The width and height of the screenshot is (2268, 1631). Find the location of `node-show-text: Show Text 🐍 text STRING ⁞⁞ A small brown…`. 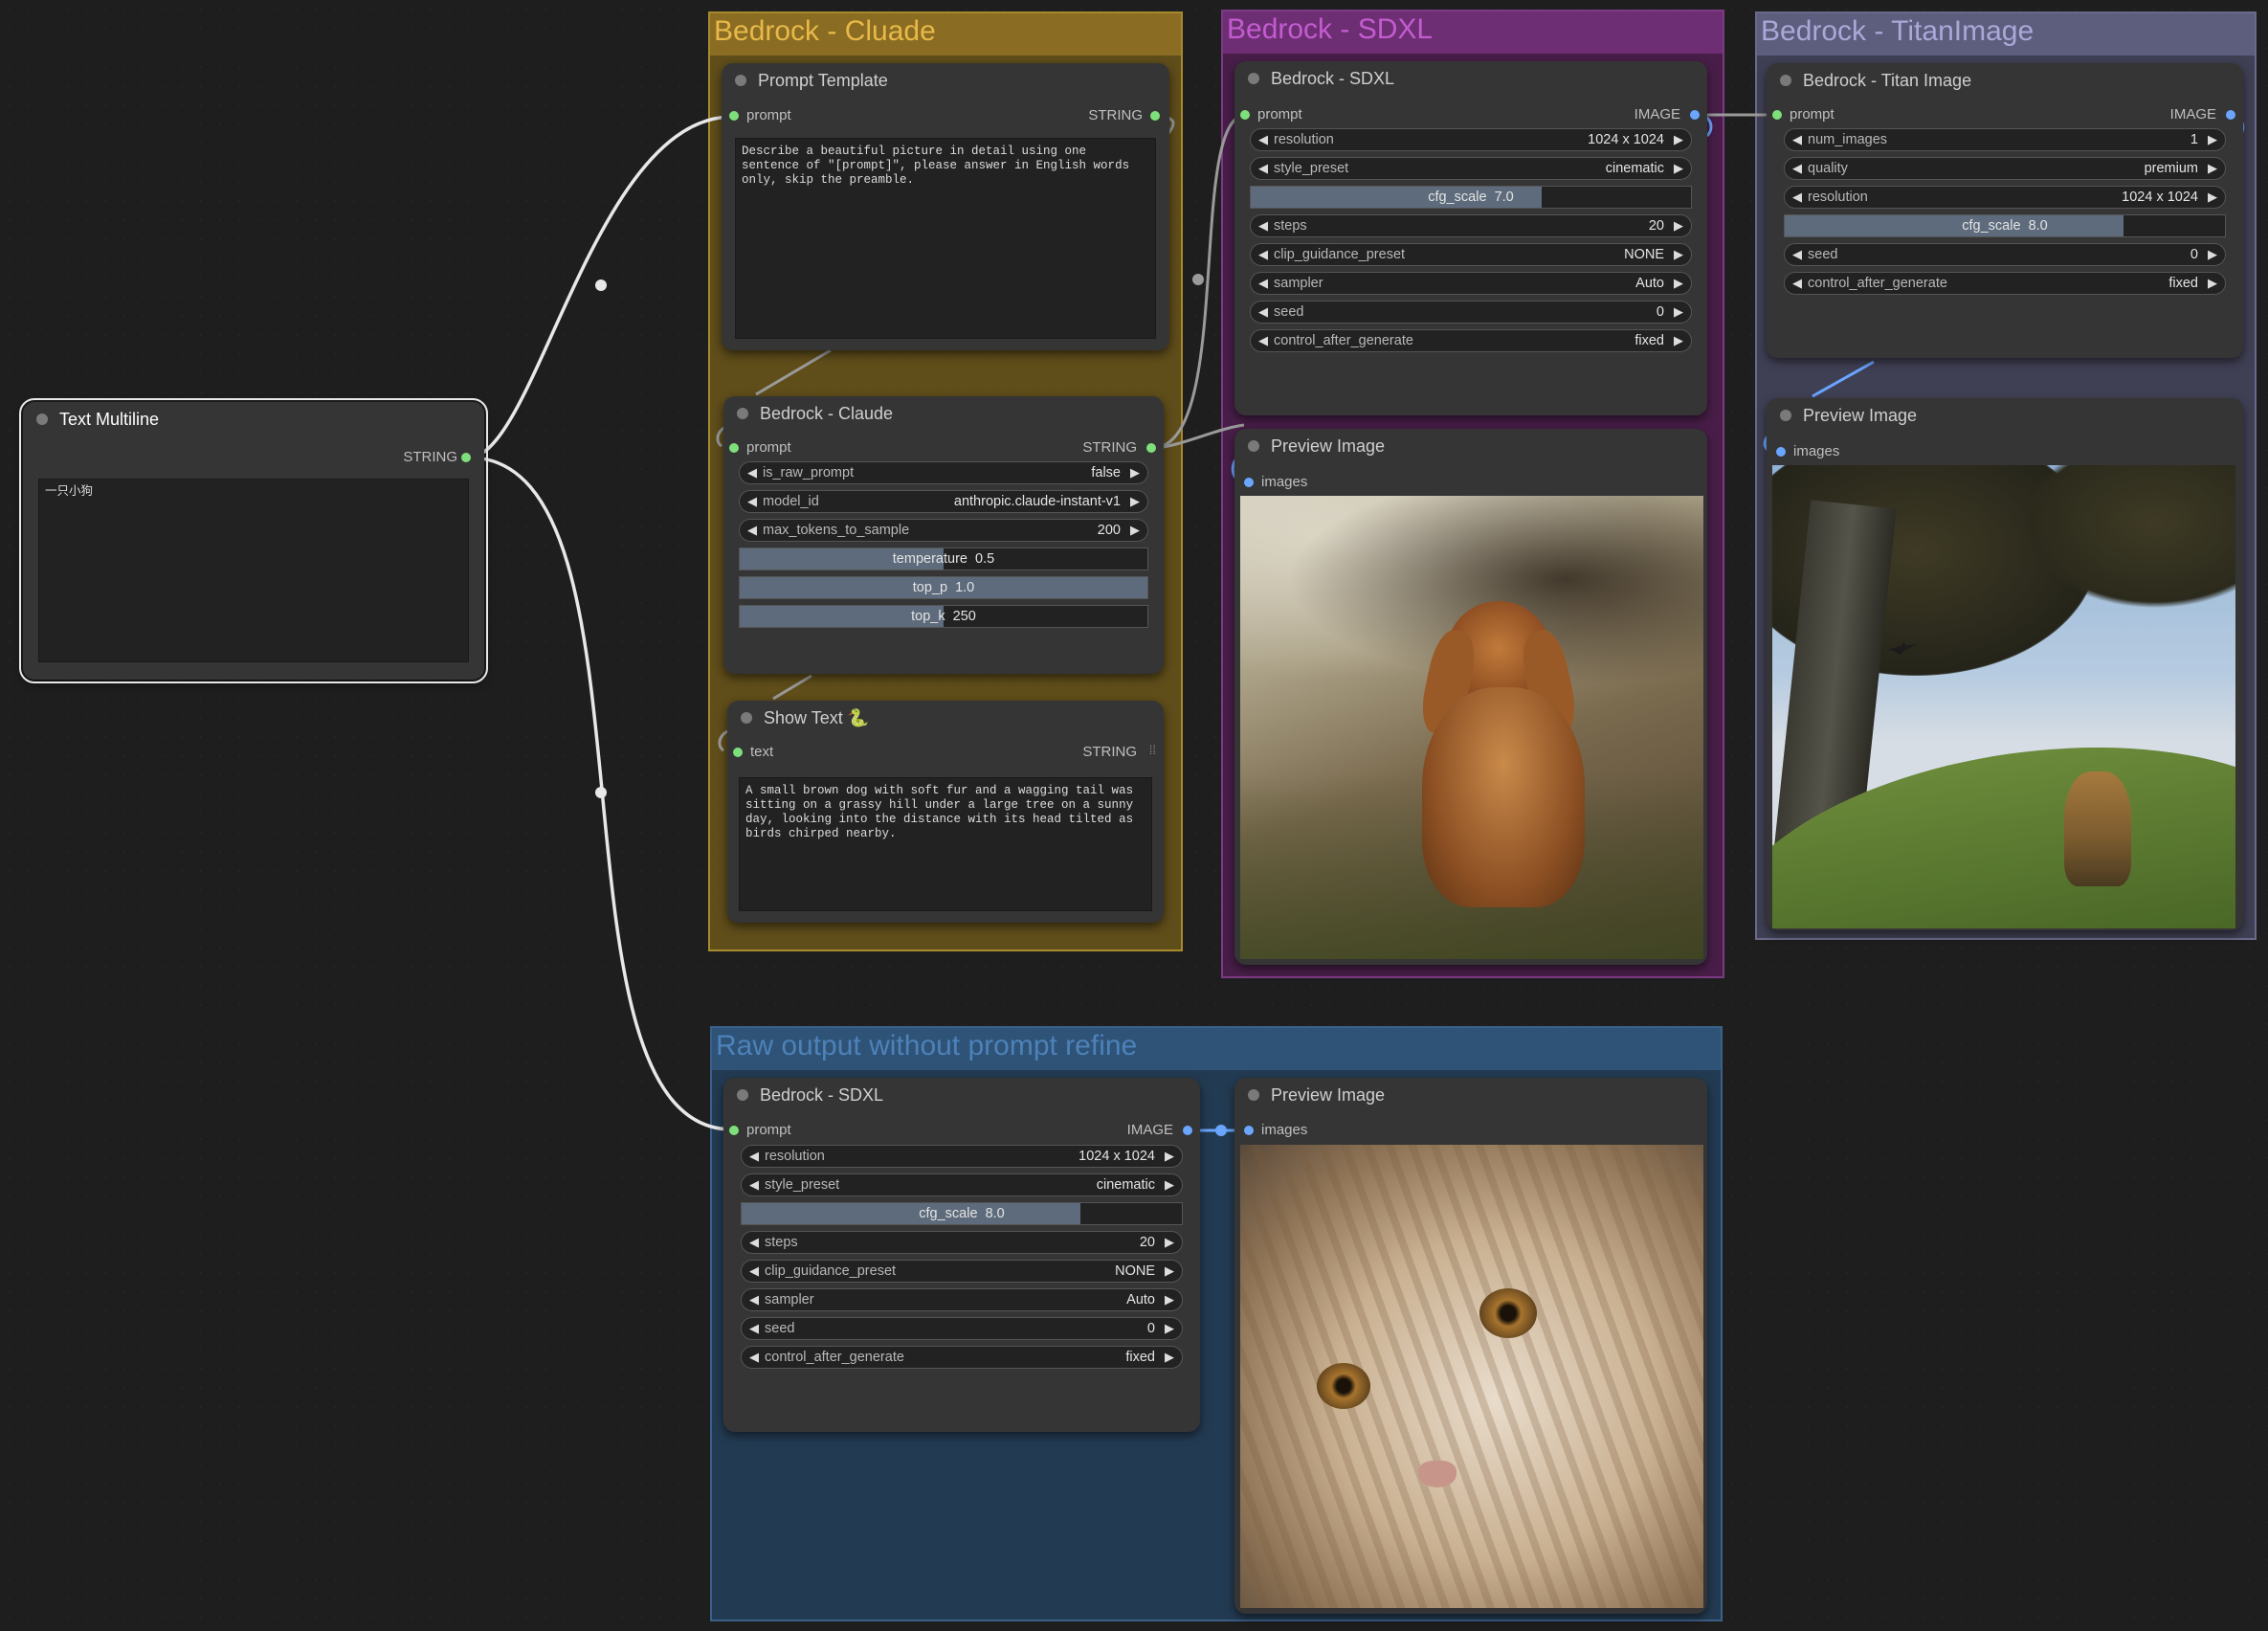

node-show-text: Show Text 🐍 text STRING ⁞⁞ A small brown… is located at coordinates (945, 812).